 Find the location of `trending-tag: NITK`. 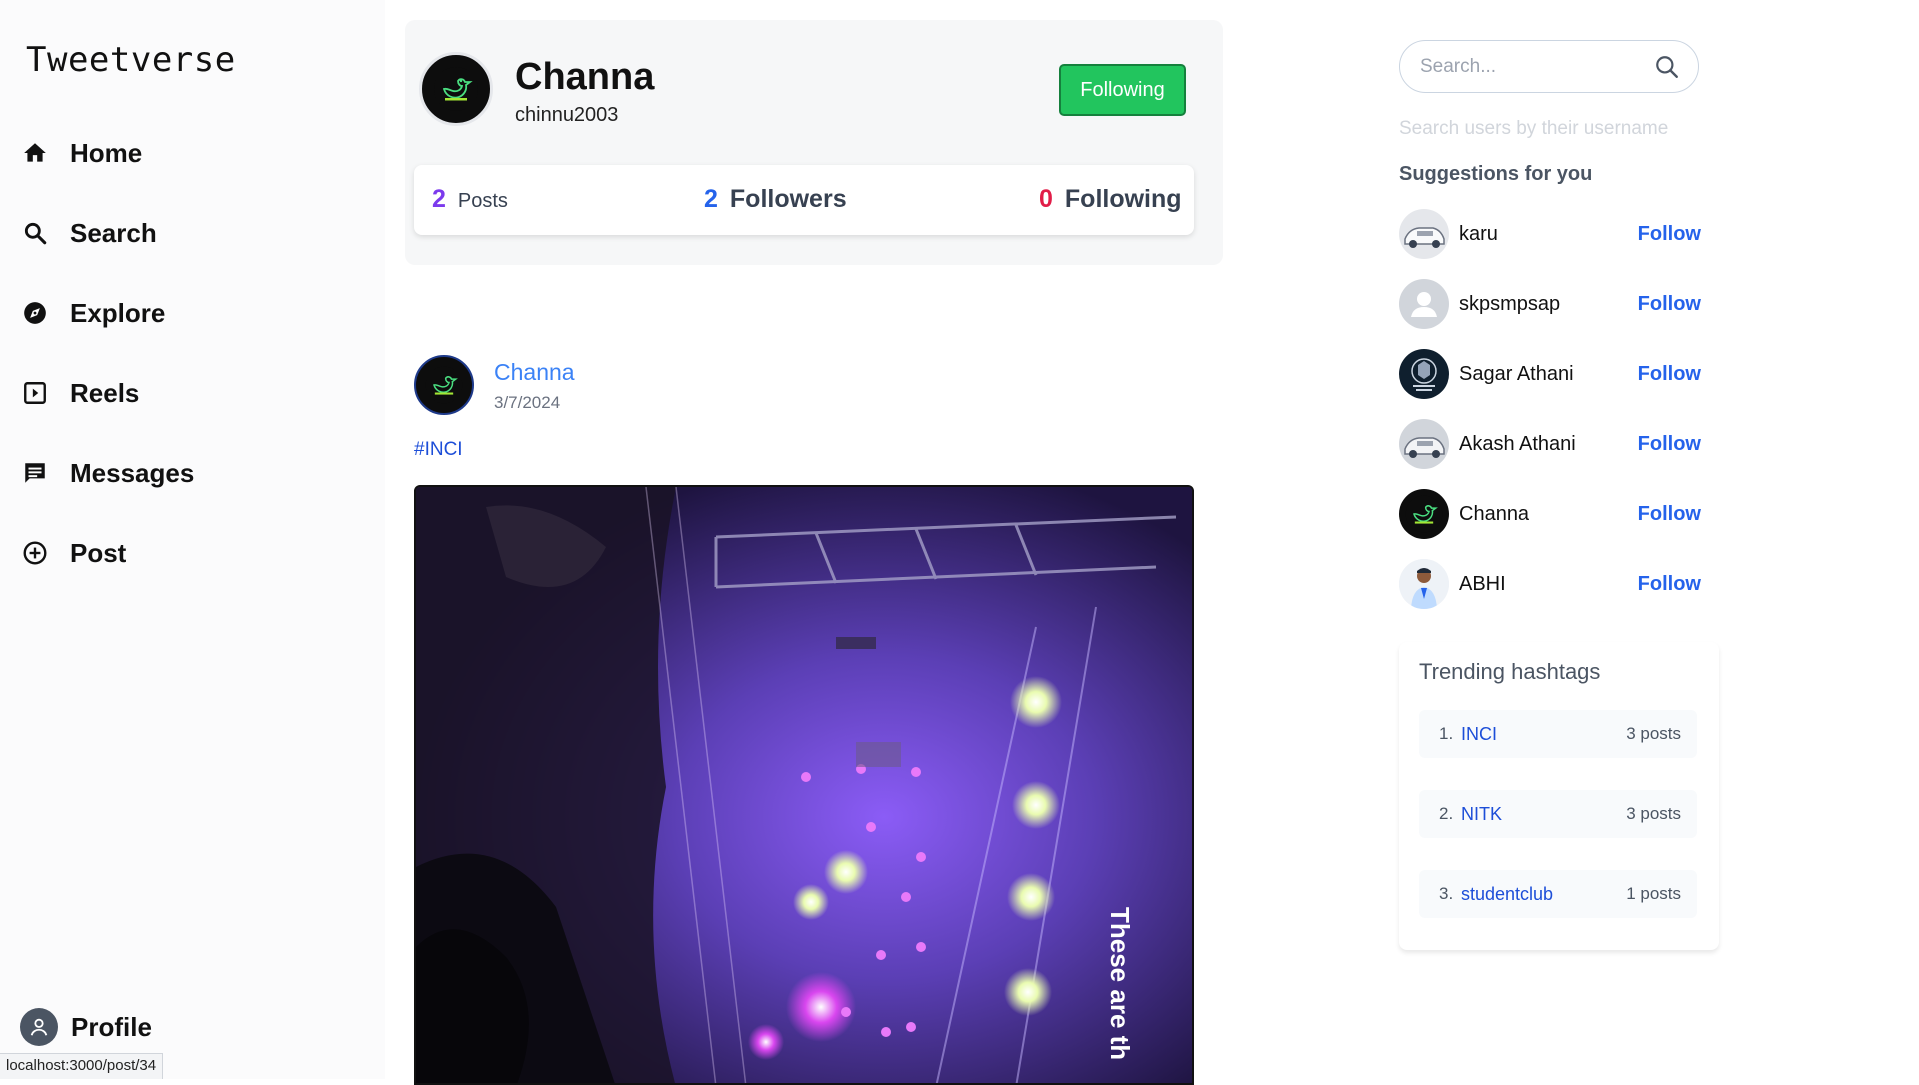

trending-tag: NITK is located at coordinates (1481, 814).